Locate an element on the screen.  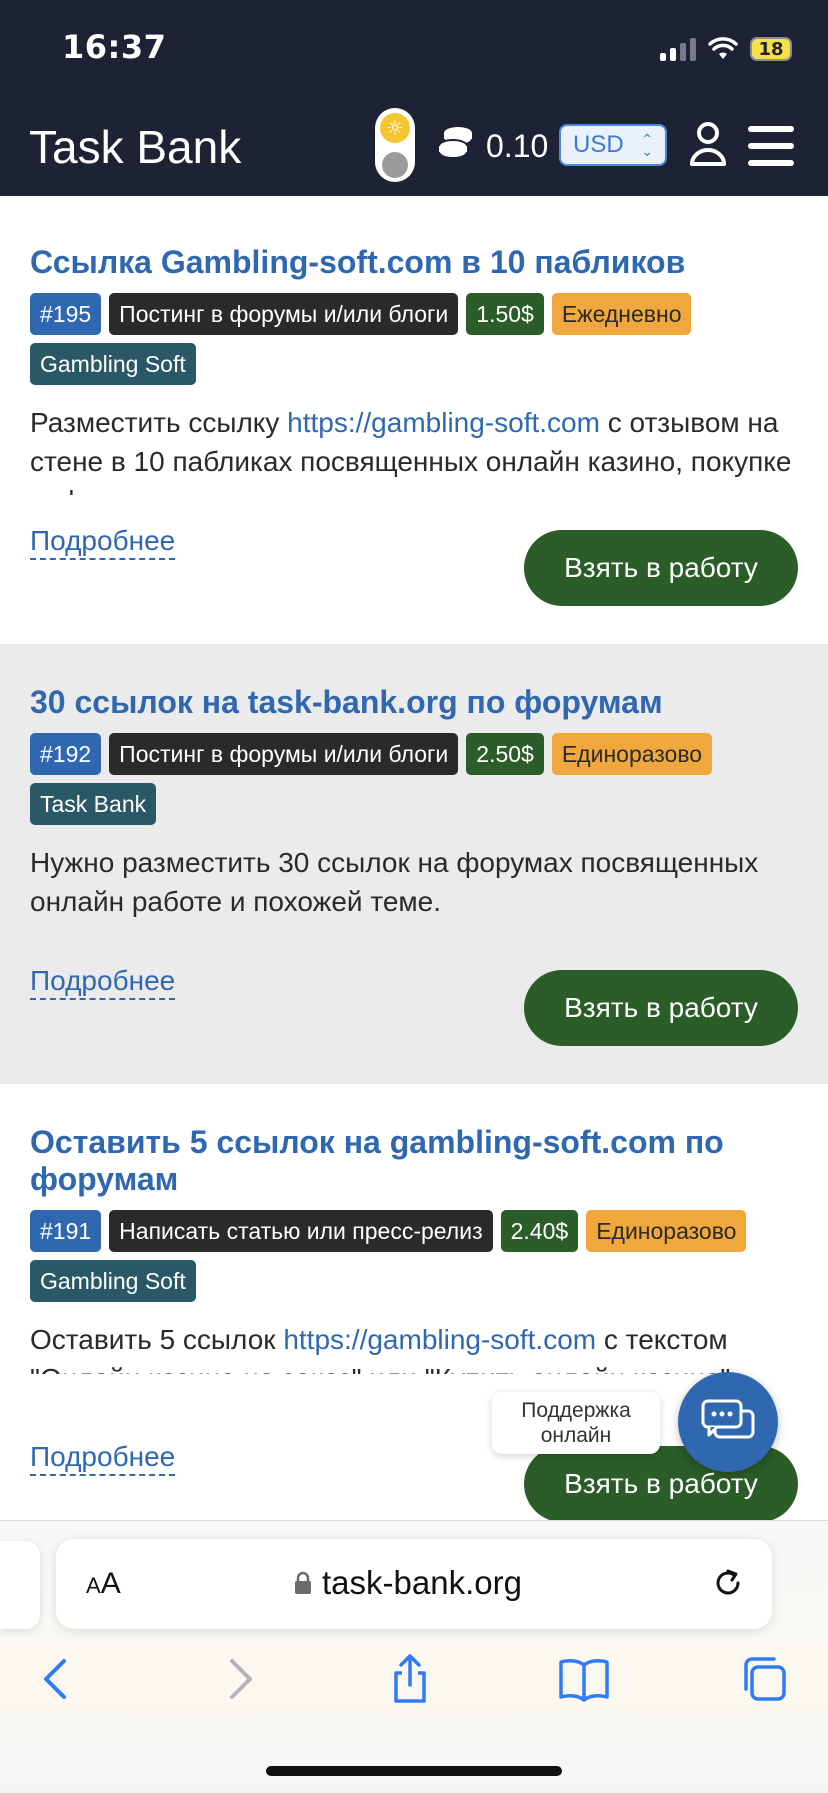
status-icons: 18 is located at coordinates (726, 49).